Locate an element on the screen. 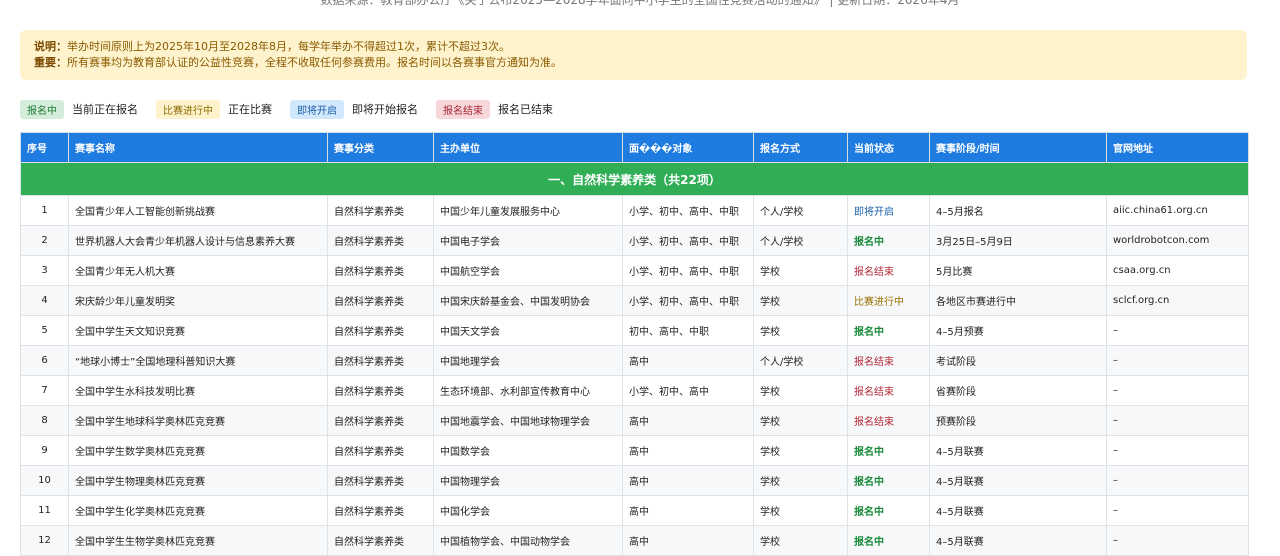  competition-stage: 4–5月预赛 is located at coordinates (1018, 330).